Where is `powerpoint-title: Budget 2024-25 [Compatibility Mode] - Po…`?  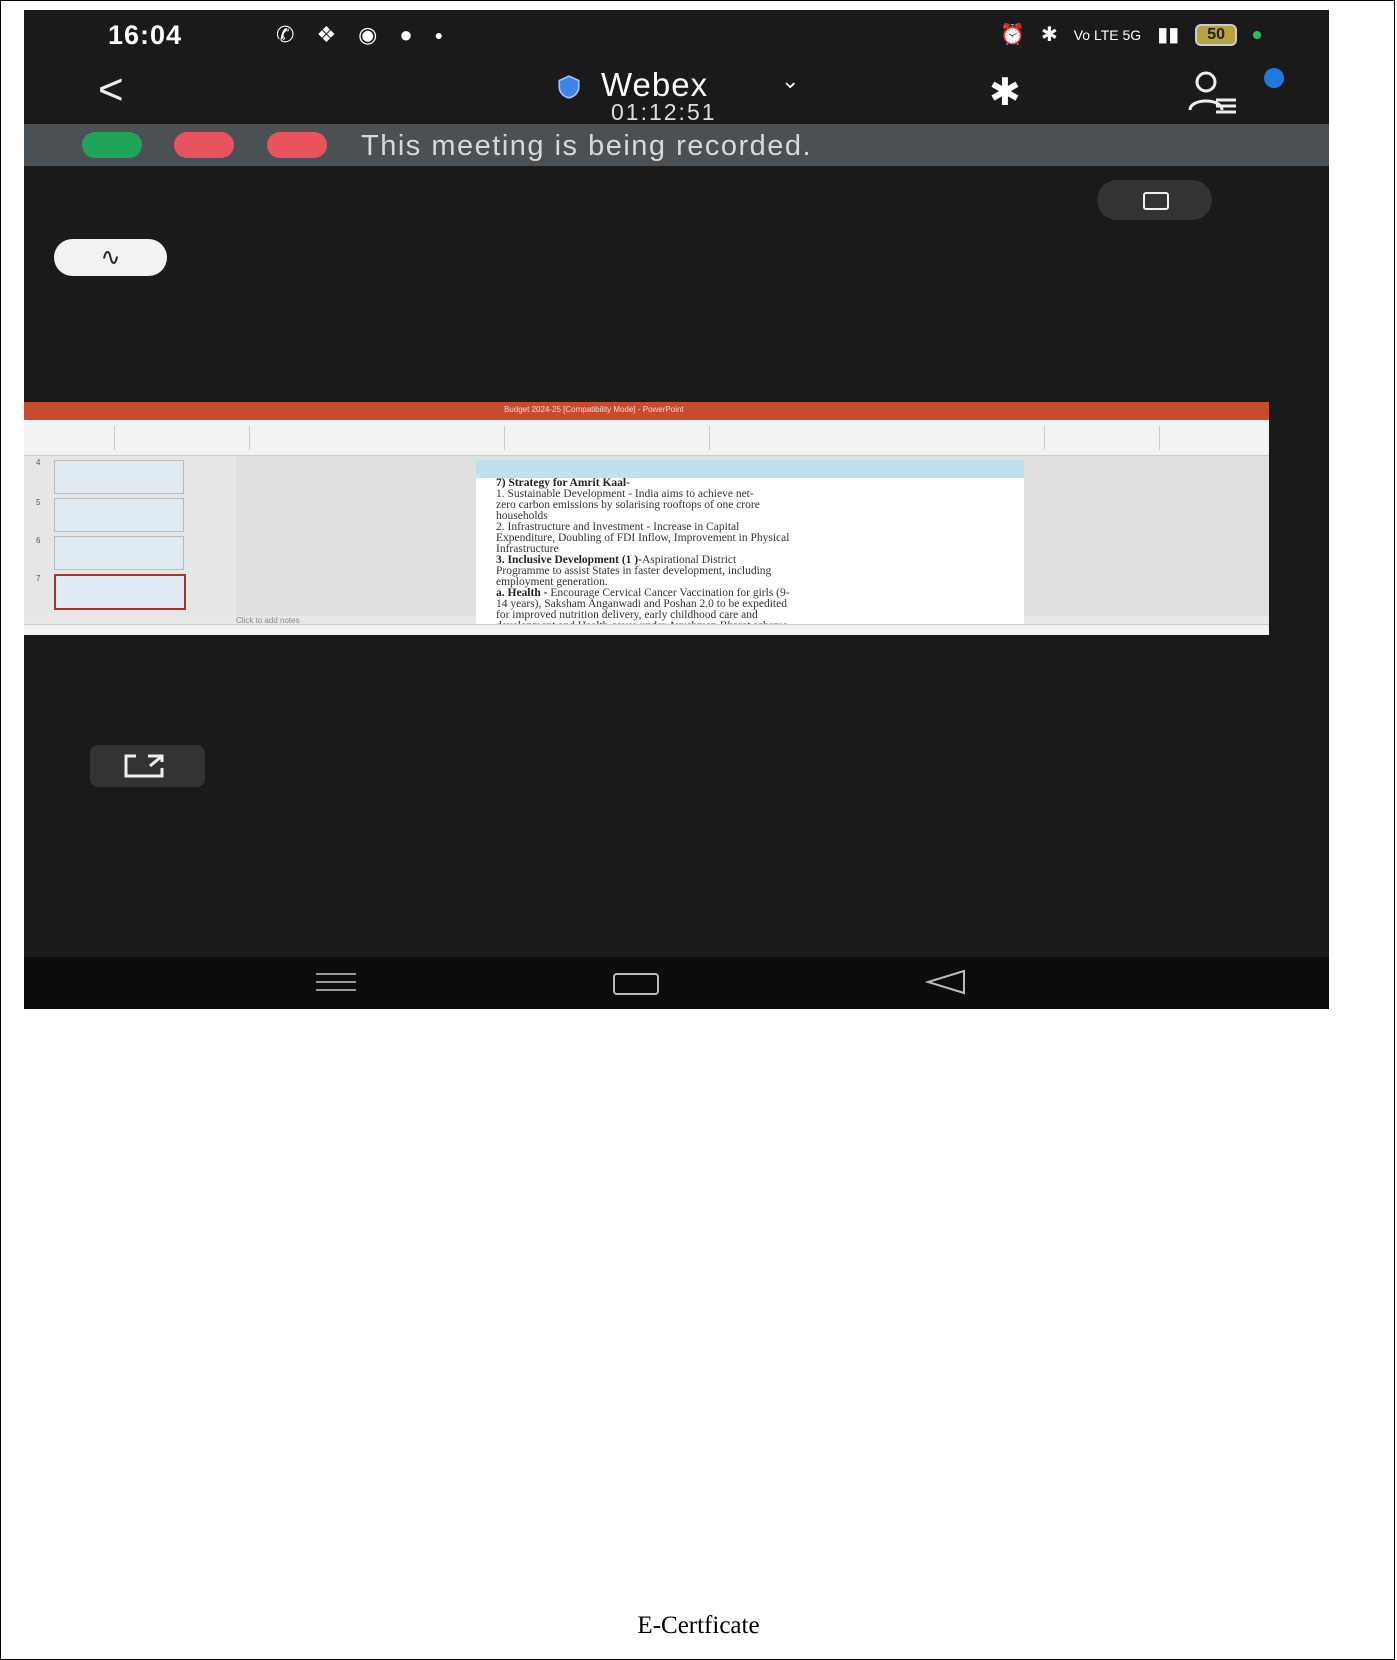 powerpoint-title: Budget 2024-25 [Compatibility Mode] - Po… is located at coordinates (594, 409).